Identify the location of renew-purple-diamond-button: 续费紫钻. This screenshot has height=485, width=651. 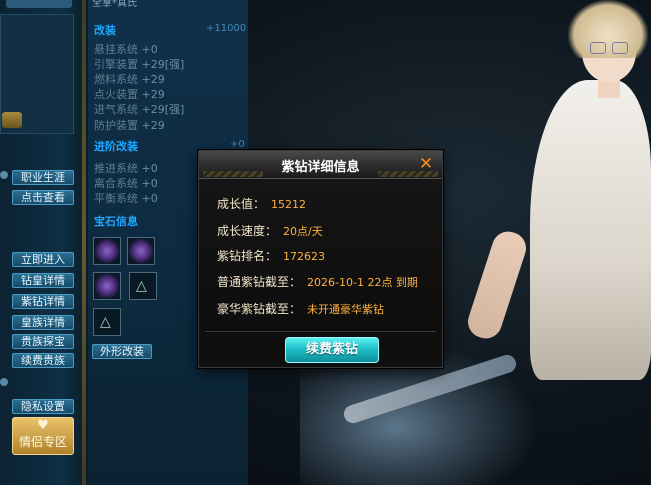
(332, 350).